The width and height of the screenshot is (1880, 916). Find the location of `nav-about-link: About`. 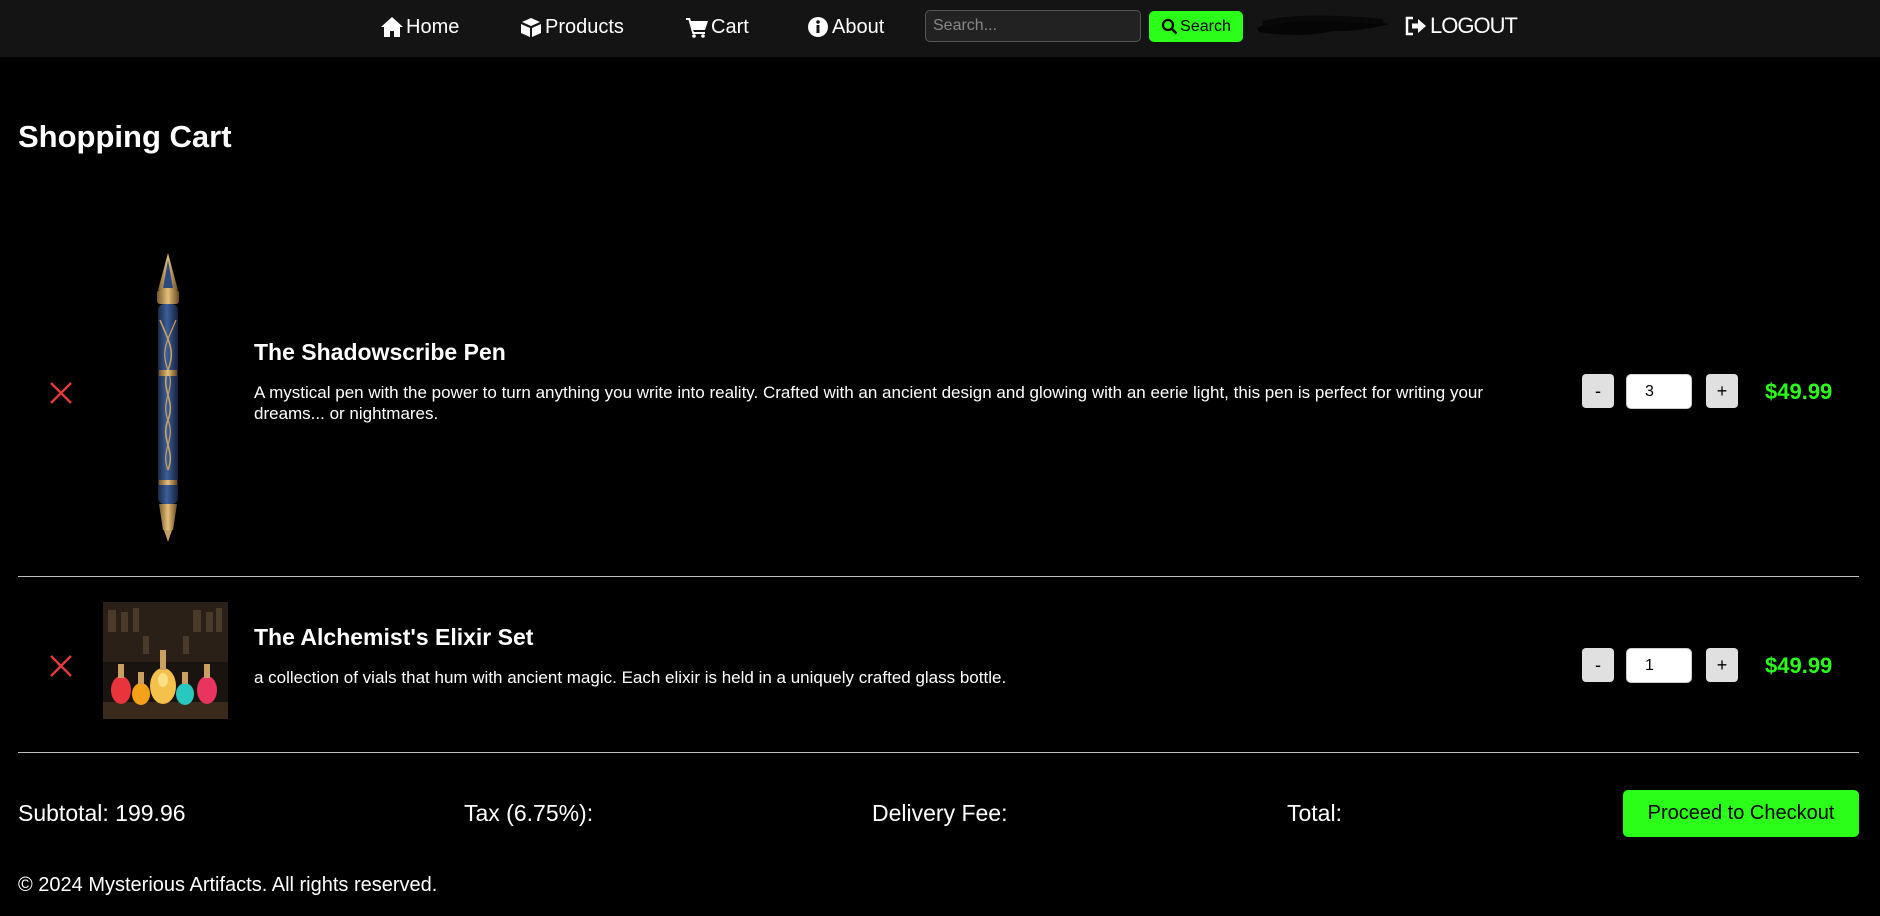

nav-about-link: About is located at coordinates (845, 27).